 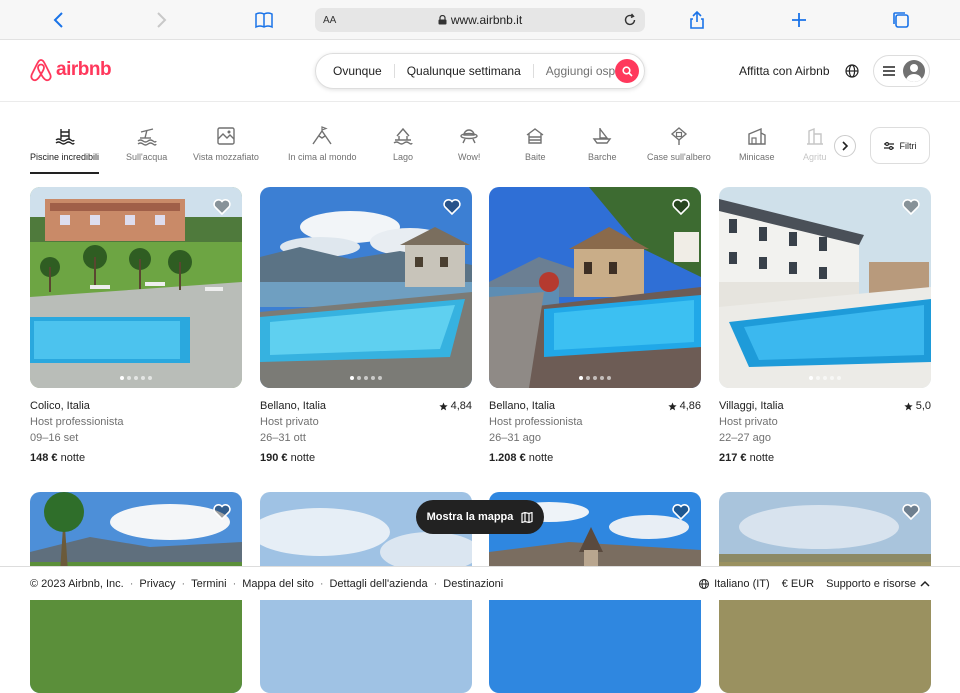 What do you see at coordinates (65, 150) in the screenshot?
I see `category-pools: Piscine incredibili` at bounding box center [65, 150].